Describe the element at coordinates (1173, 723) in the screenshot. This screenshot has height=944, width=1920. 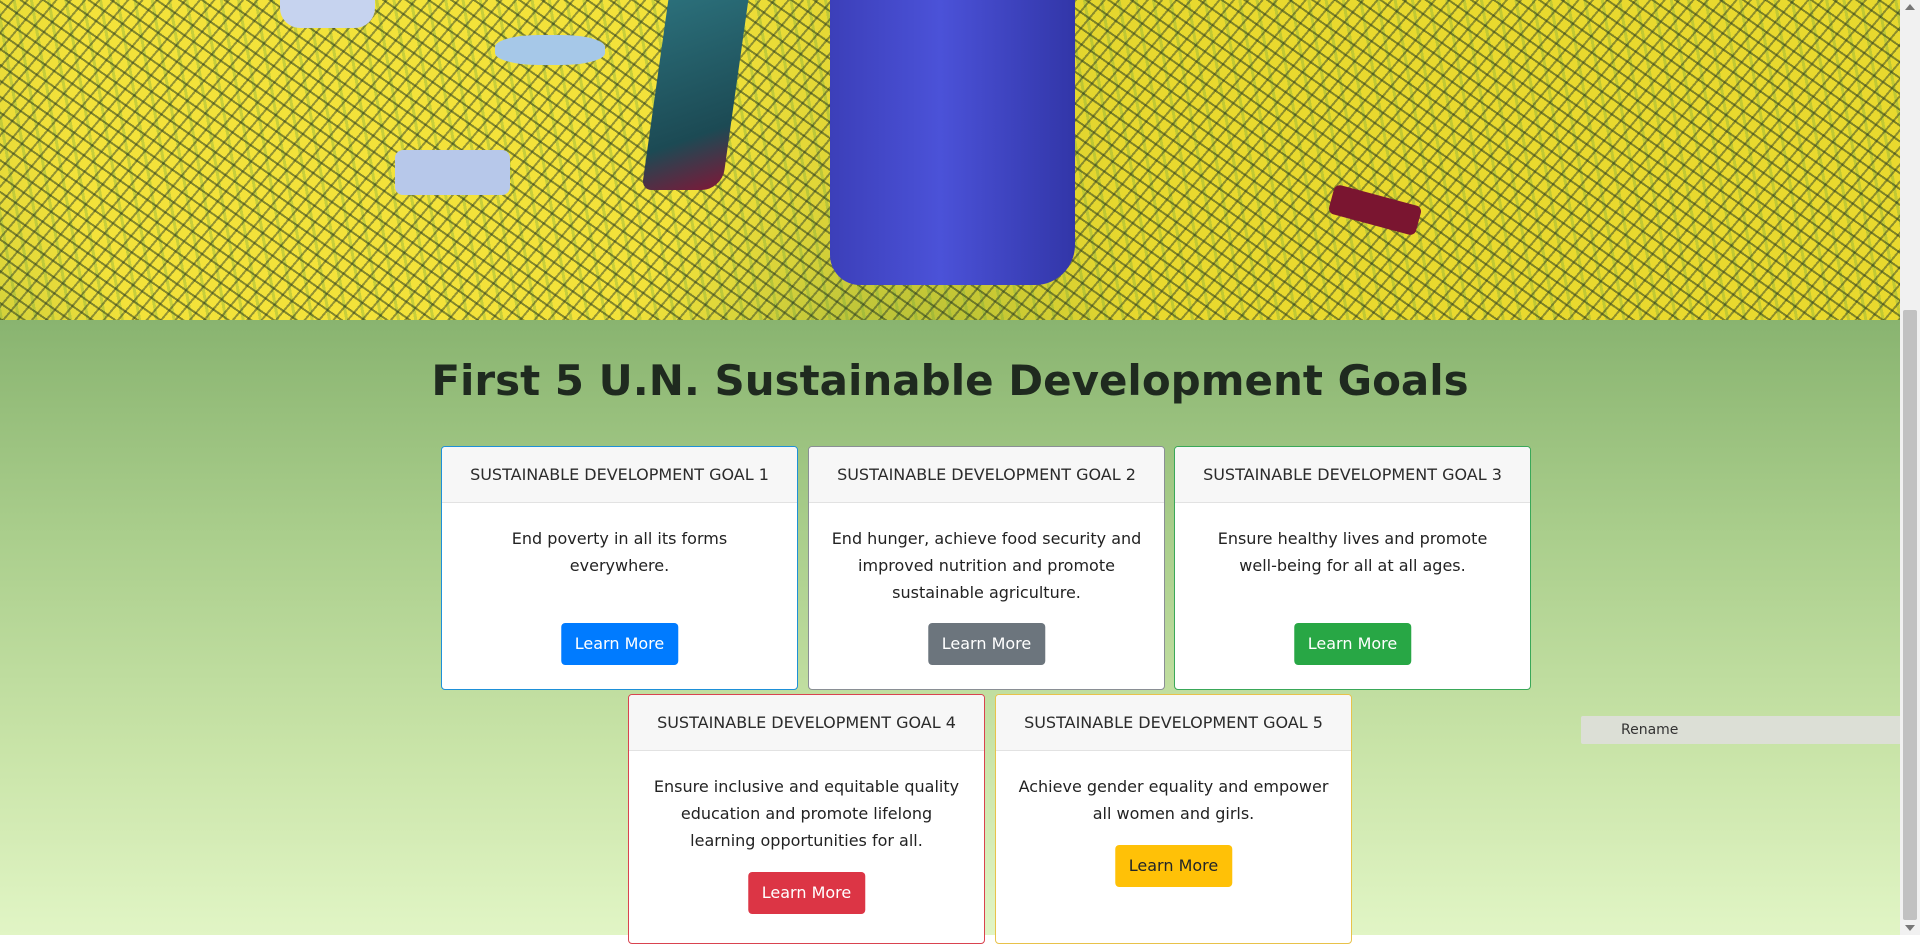
I see `goal-card-header: SUSTAINABLE DEVELOPMENT GOAL 5` at that location.